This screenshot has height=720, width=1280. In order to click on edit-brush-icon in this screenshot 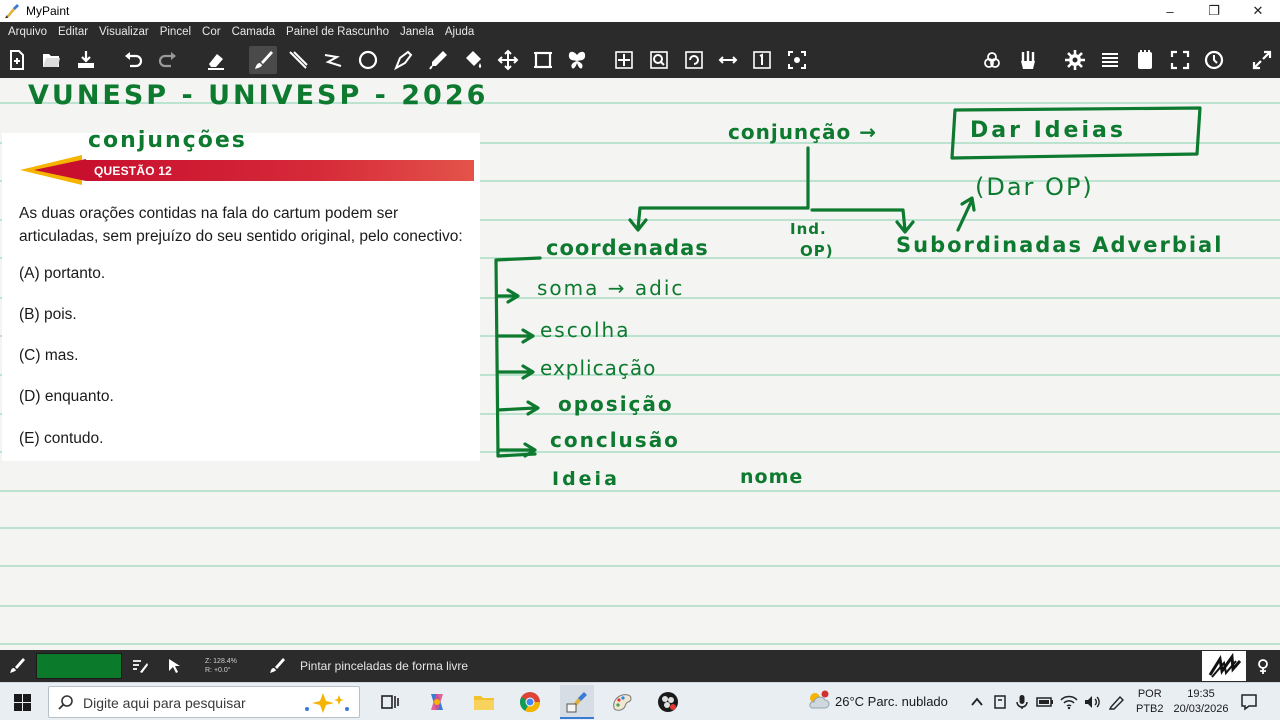, I will do `click(140, 666)`.